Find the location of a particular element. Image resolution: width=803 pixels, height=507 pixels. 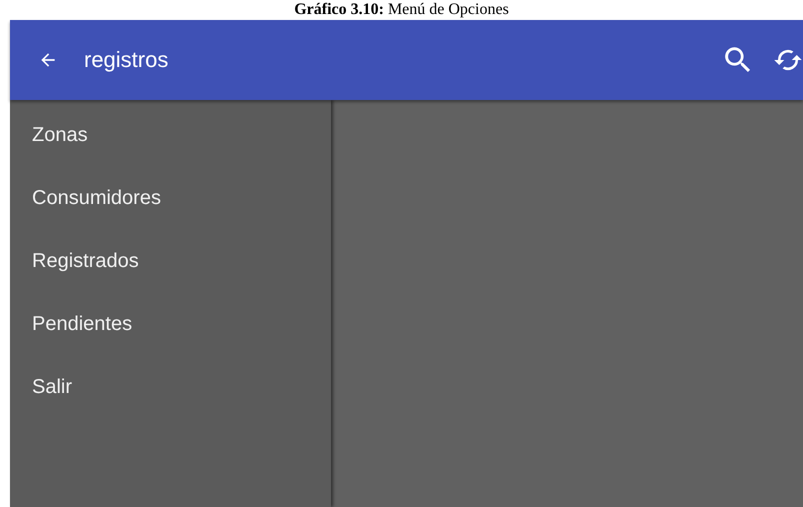

menu-item: Zonas is located at coordinates (49, 153).